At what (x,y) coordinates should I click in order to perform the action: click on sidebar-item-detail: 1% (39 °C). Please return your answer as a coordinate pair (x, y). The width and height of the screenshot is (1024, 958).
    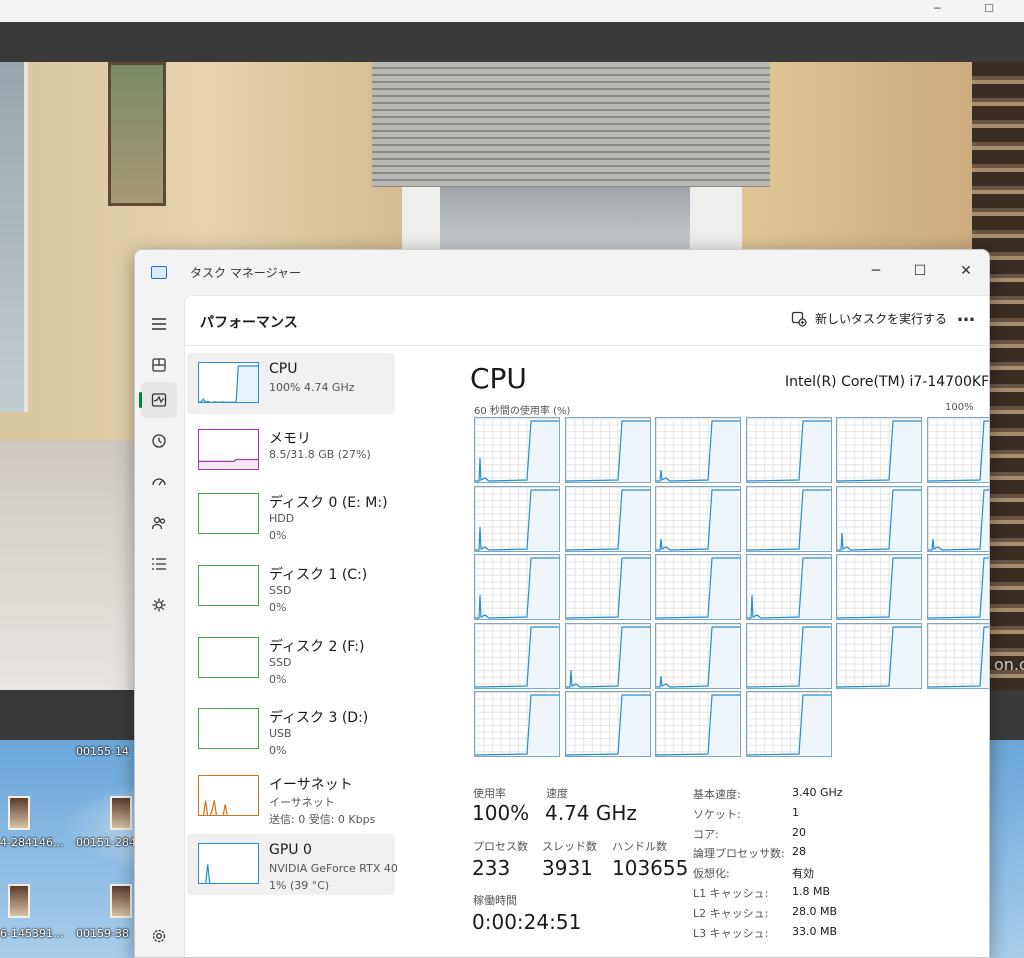
    Looking at the image, I should click on (299, 885).